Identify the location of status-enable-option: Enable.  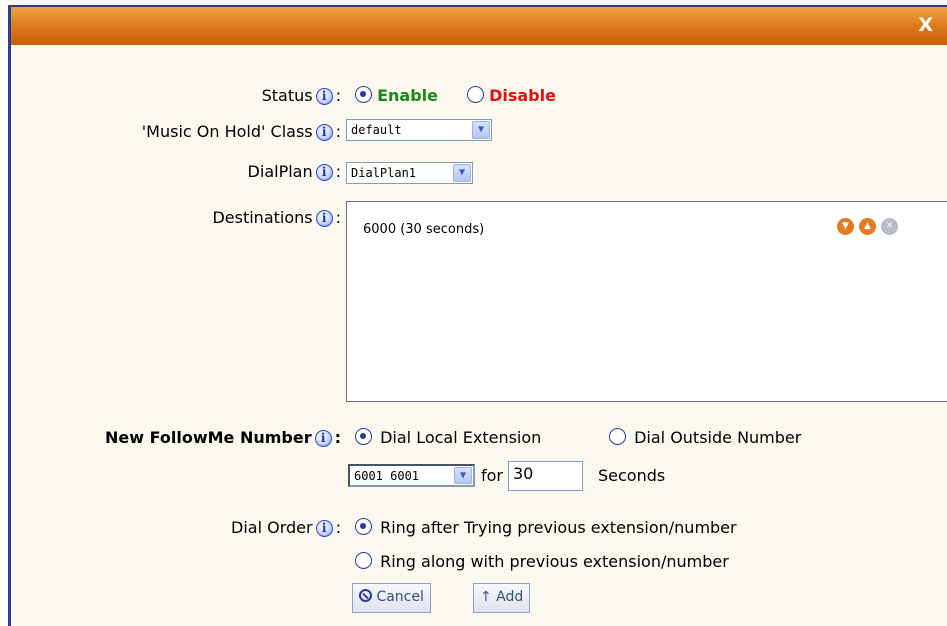
(396, 95).